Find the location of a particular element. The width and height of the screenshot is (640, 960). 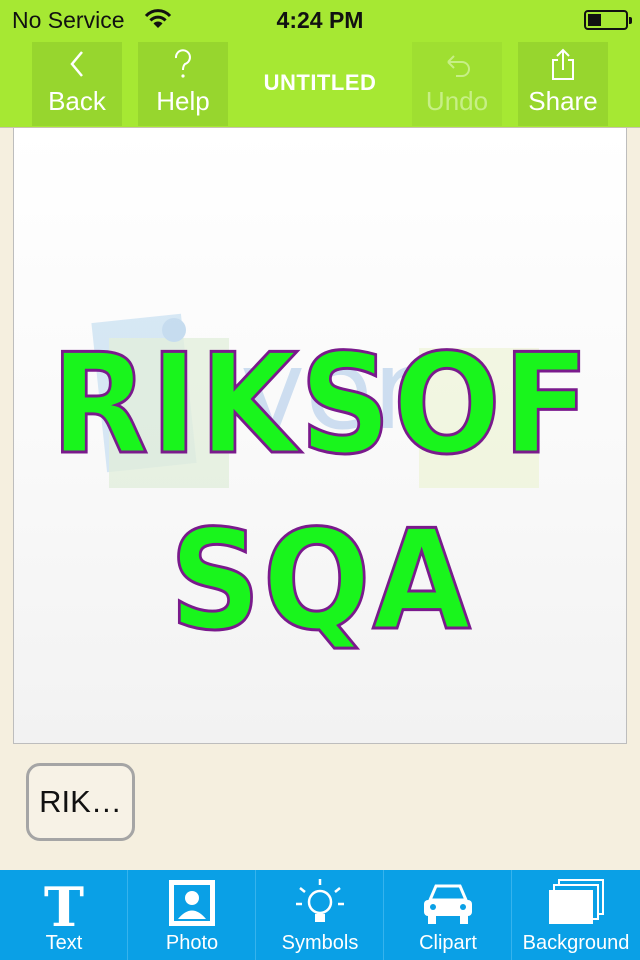

bottom-toolbar: T Text Photo Symbols Clipart Background is located at coordinates (320, 915).